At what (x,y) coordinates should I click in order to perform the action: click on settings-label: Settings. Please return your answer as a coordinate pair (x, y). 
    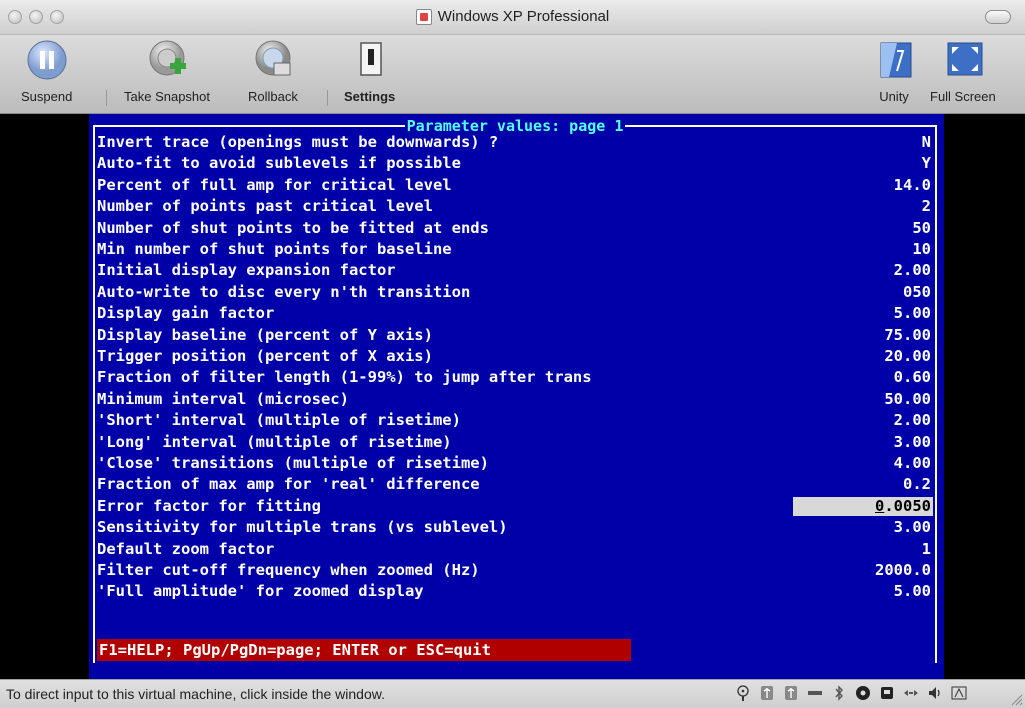
    Looking at the image, I should click on (370, 96).